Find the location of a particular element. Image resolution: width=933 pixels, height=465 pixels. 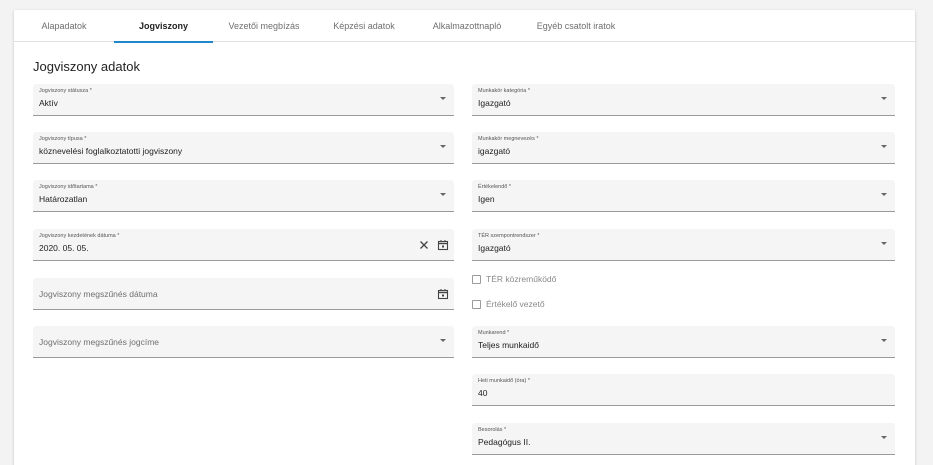

tab-label: Jogviszony is located at coordinates (163, 26).